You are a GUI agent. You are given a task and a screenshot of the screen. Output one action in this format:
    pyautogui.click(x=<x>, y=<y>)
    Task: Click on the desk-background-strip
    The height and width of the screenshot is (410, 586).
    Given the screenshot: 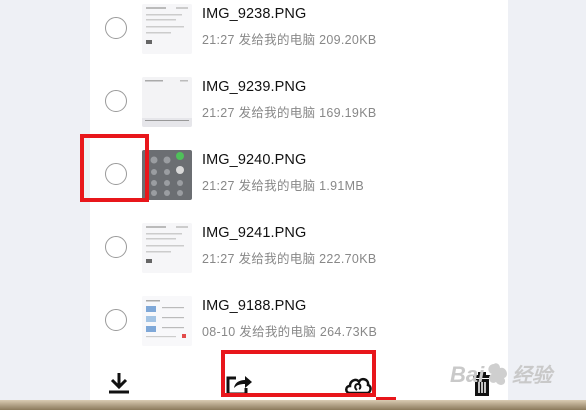 What is the action you would take?
    pyautogui.click(x=293, y=405)
    